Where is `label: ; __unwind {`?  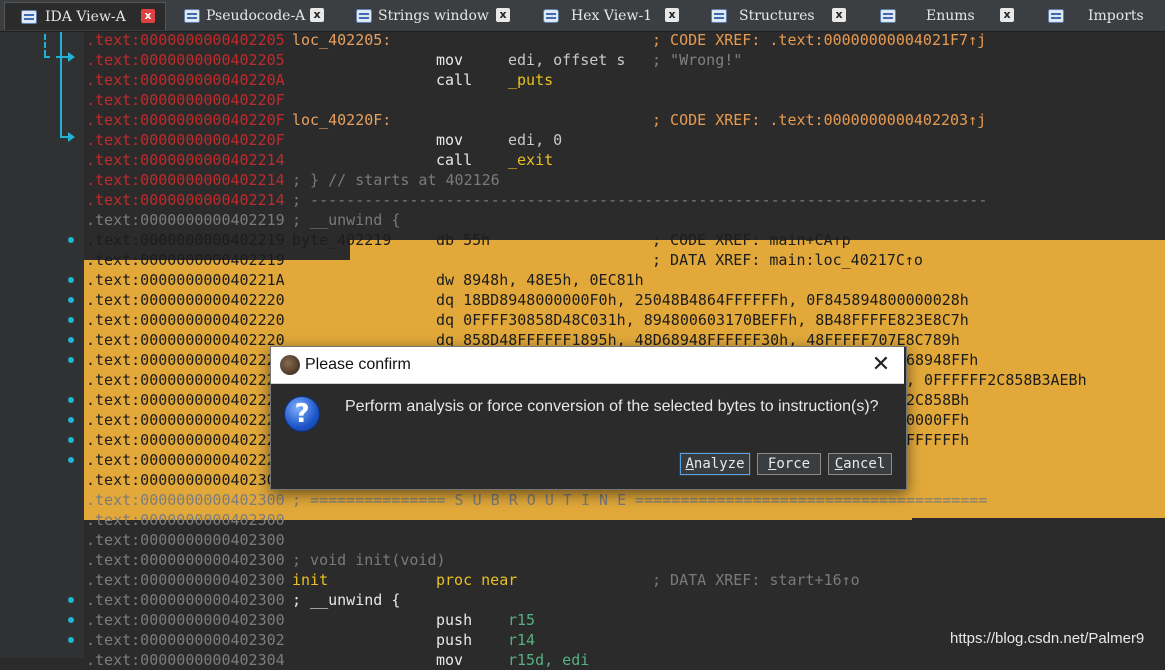
label: ; __unwind { is located at coordinates (346, 220).